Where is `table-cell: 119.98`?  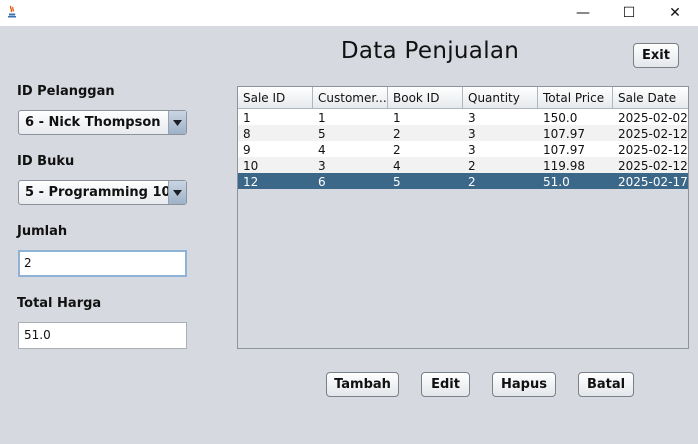
table-cell: 119.98 is located at coordinates (564, 166).